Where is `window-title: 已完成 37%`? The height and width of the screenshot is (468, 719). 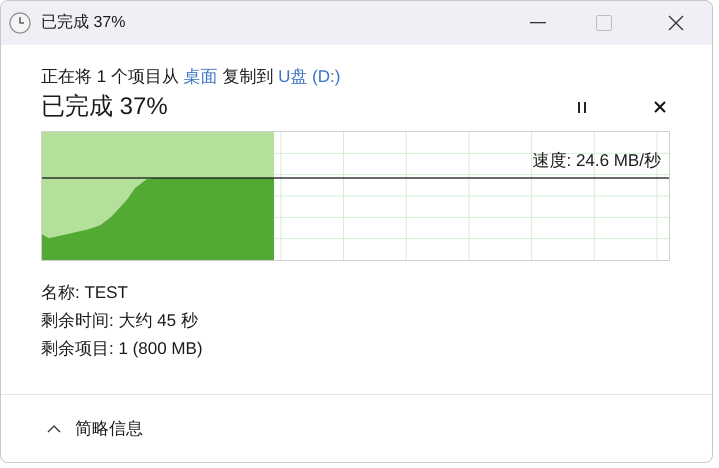 window-title: 已完成 37% is located at coordinates (83, 22).